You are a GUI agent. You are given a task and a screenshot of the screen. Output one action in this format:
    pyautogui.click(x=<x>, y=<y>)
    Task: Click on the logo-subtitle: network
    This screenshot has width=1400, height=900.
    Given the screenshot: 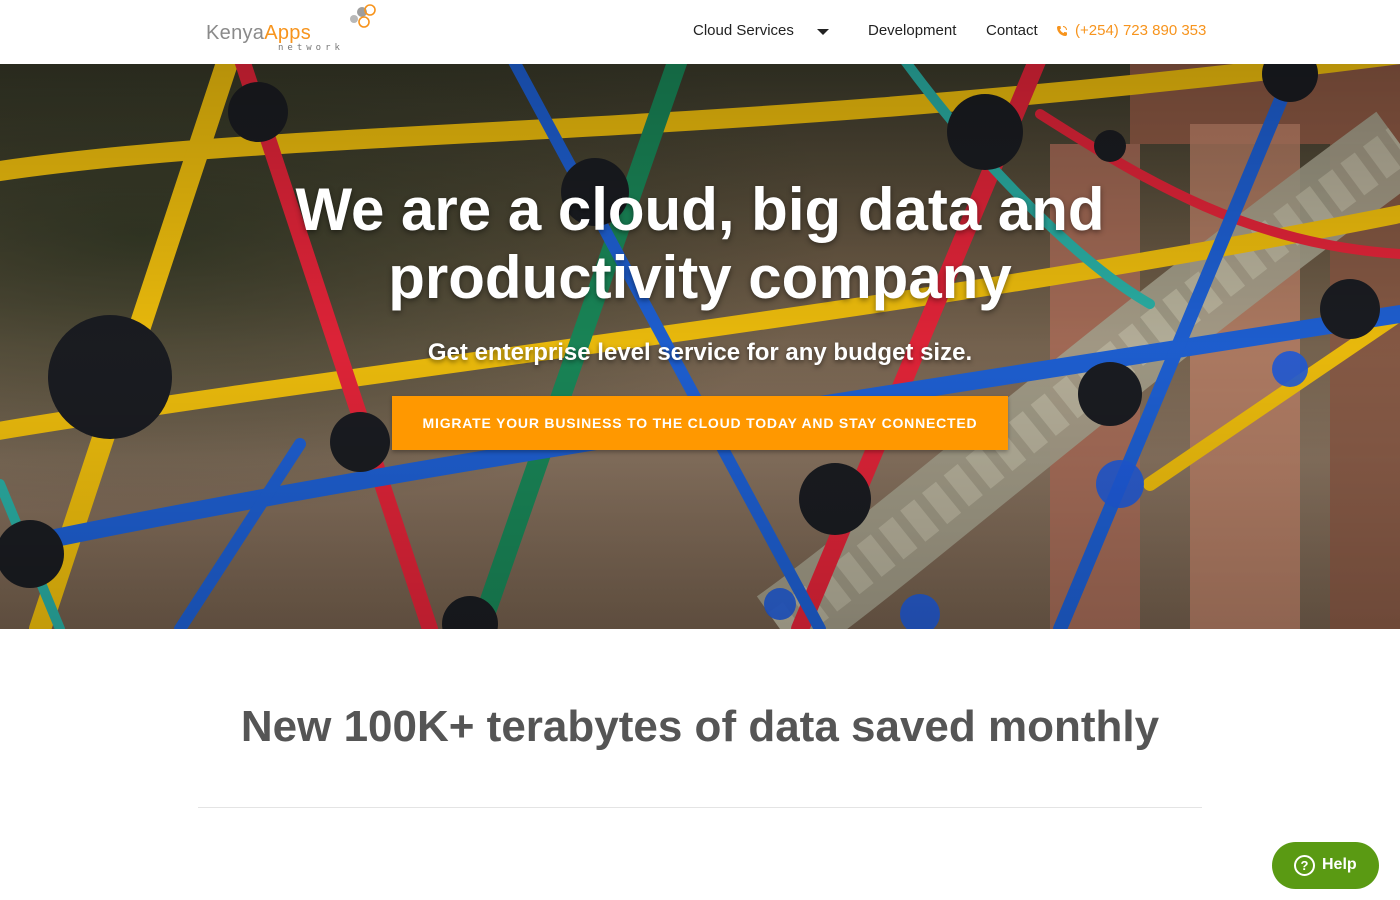 What is the action you would take?
    pyautogui.click(x=311, y=48)
    